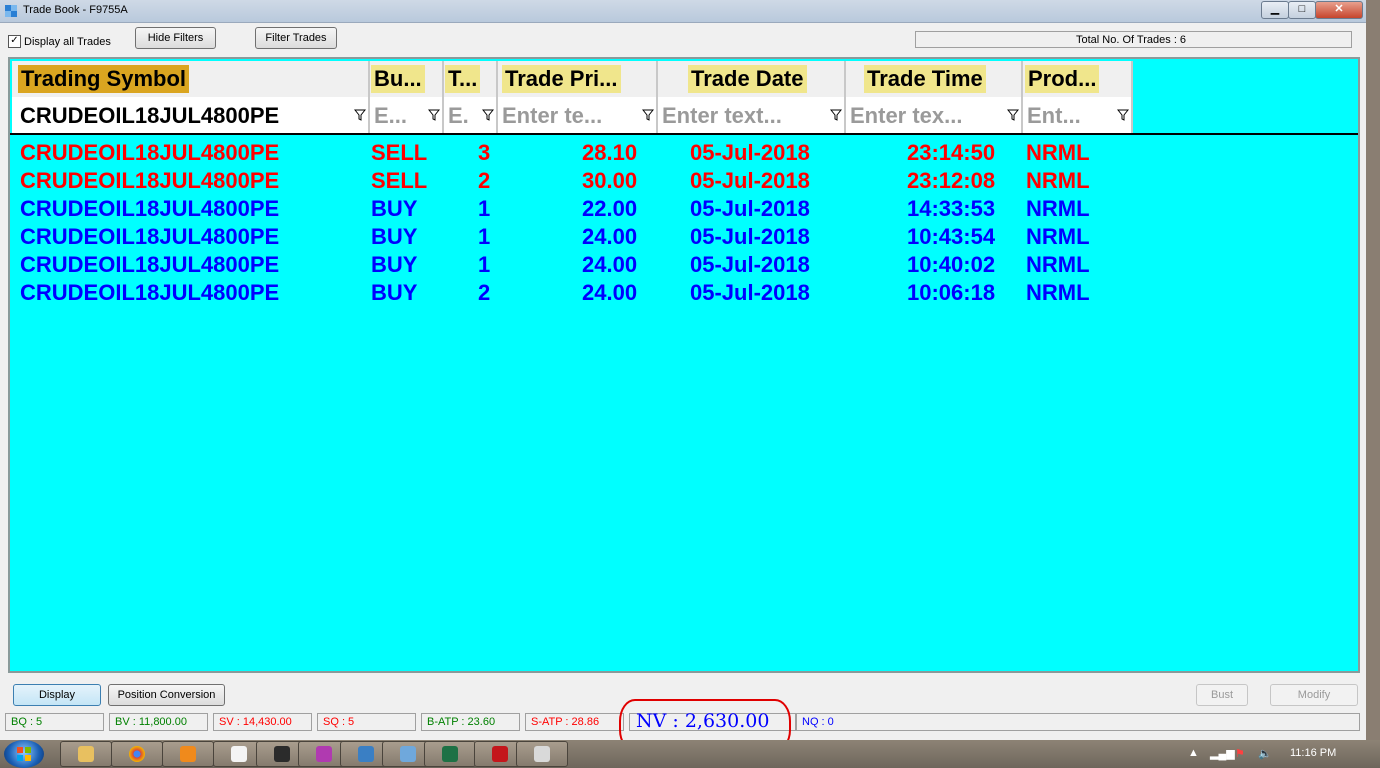 Image resolution: width=1380 pixels, height=768 pixels. I want to click on header-label: Trade Date, so click(747, 79).